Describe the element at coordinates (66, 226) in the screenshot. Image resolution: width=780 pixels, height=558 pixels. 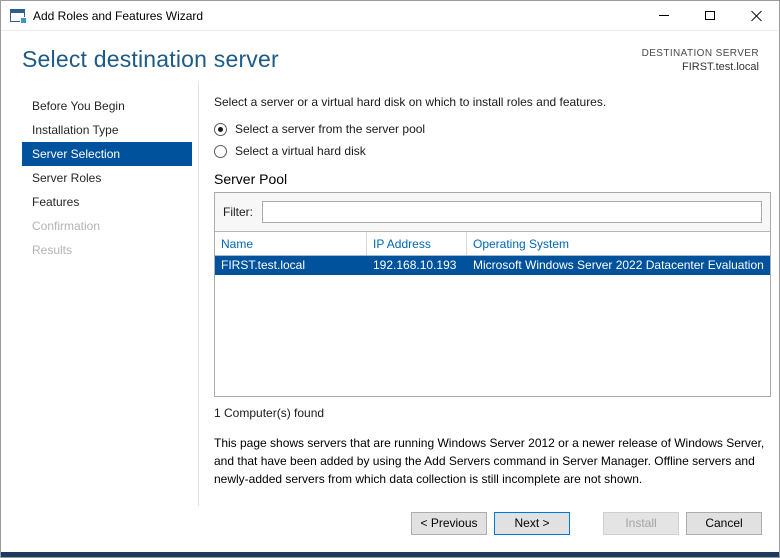
I see `sidebar-item-confirmation: Confirmation` at that location.